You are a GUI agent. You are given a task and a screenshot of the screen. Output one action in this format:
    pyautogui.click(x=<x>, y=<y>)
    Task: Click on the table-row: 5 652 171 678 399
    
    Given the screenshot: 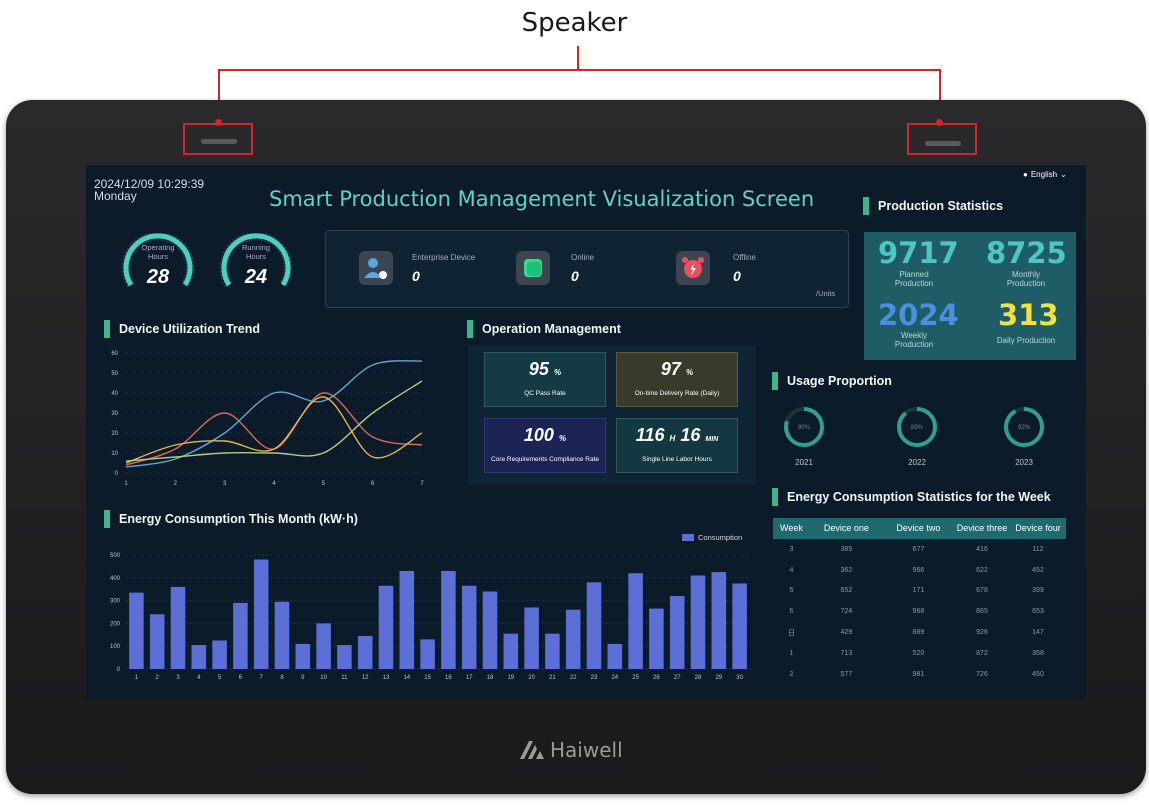 What is the action you would take?
    pyautogui.click(x=919, y=591)
    